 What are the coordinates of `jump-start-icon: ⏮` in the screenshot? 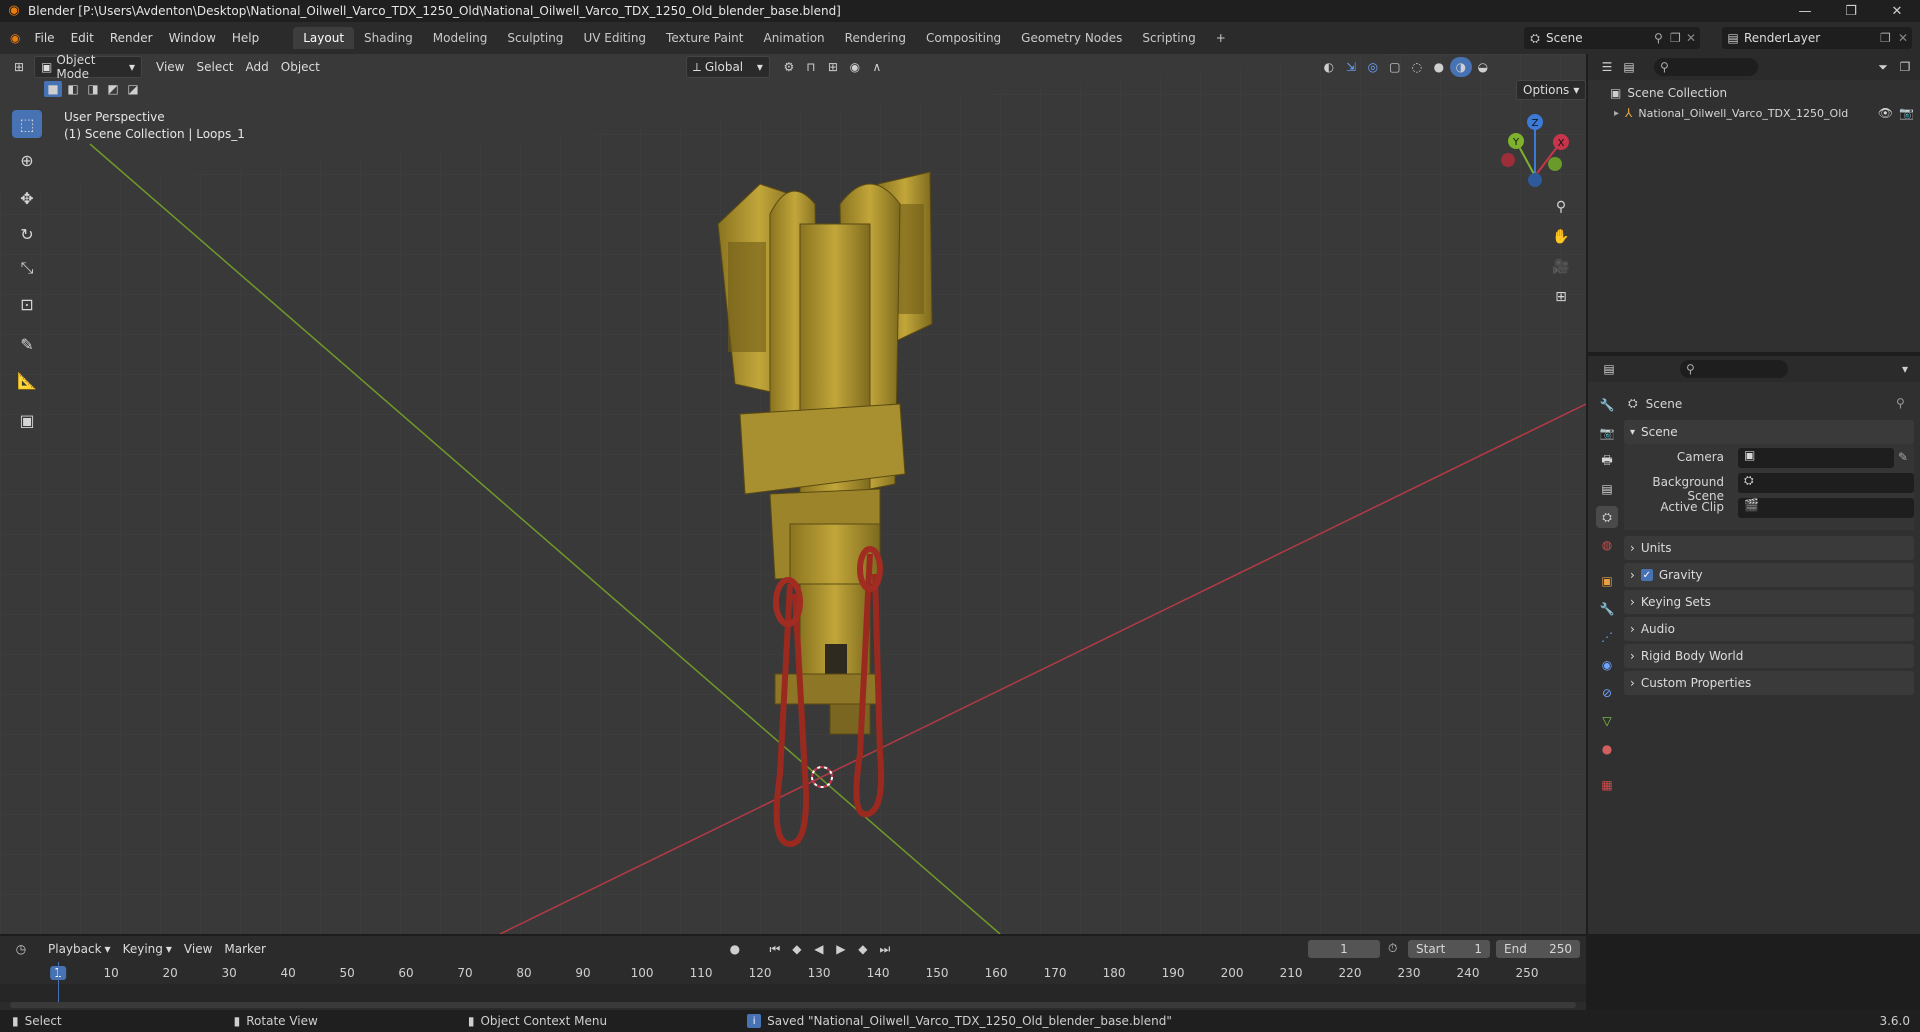 It's located at (775, 949).